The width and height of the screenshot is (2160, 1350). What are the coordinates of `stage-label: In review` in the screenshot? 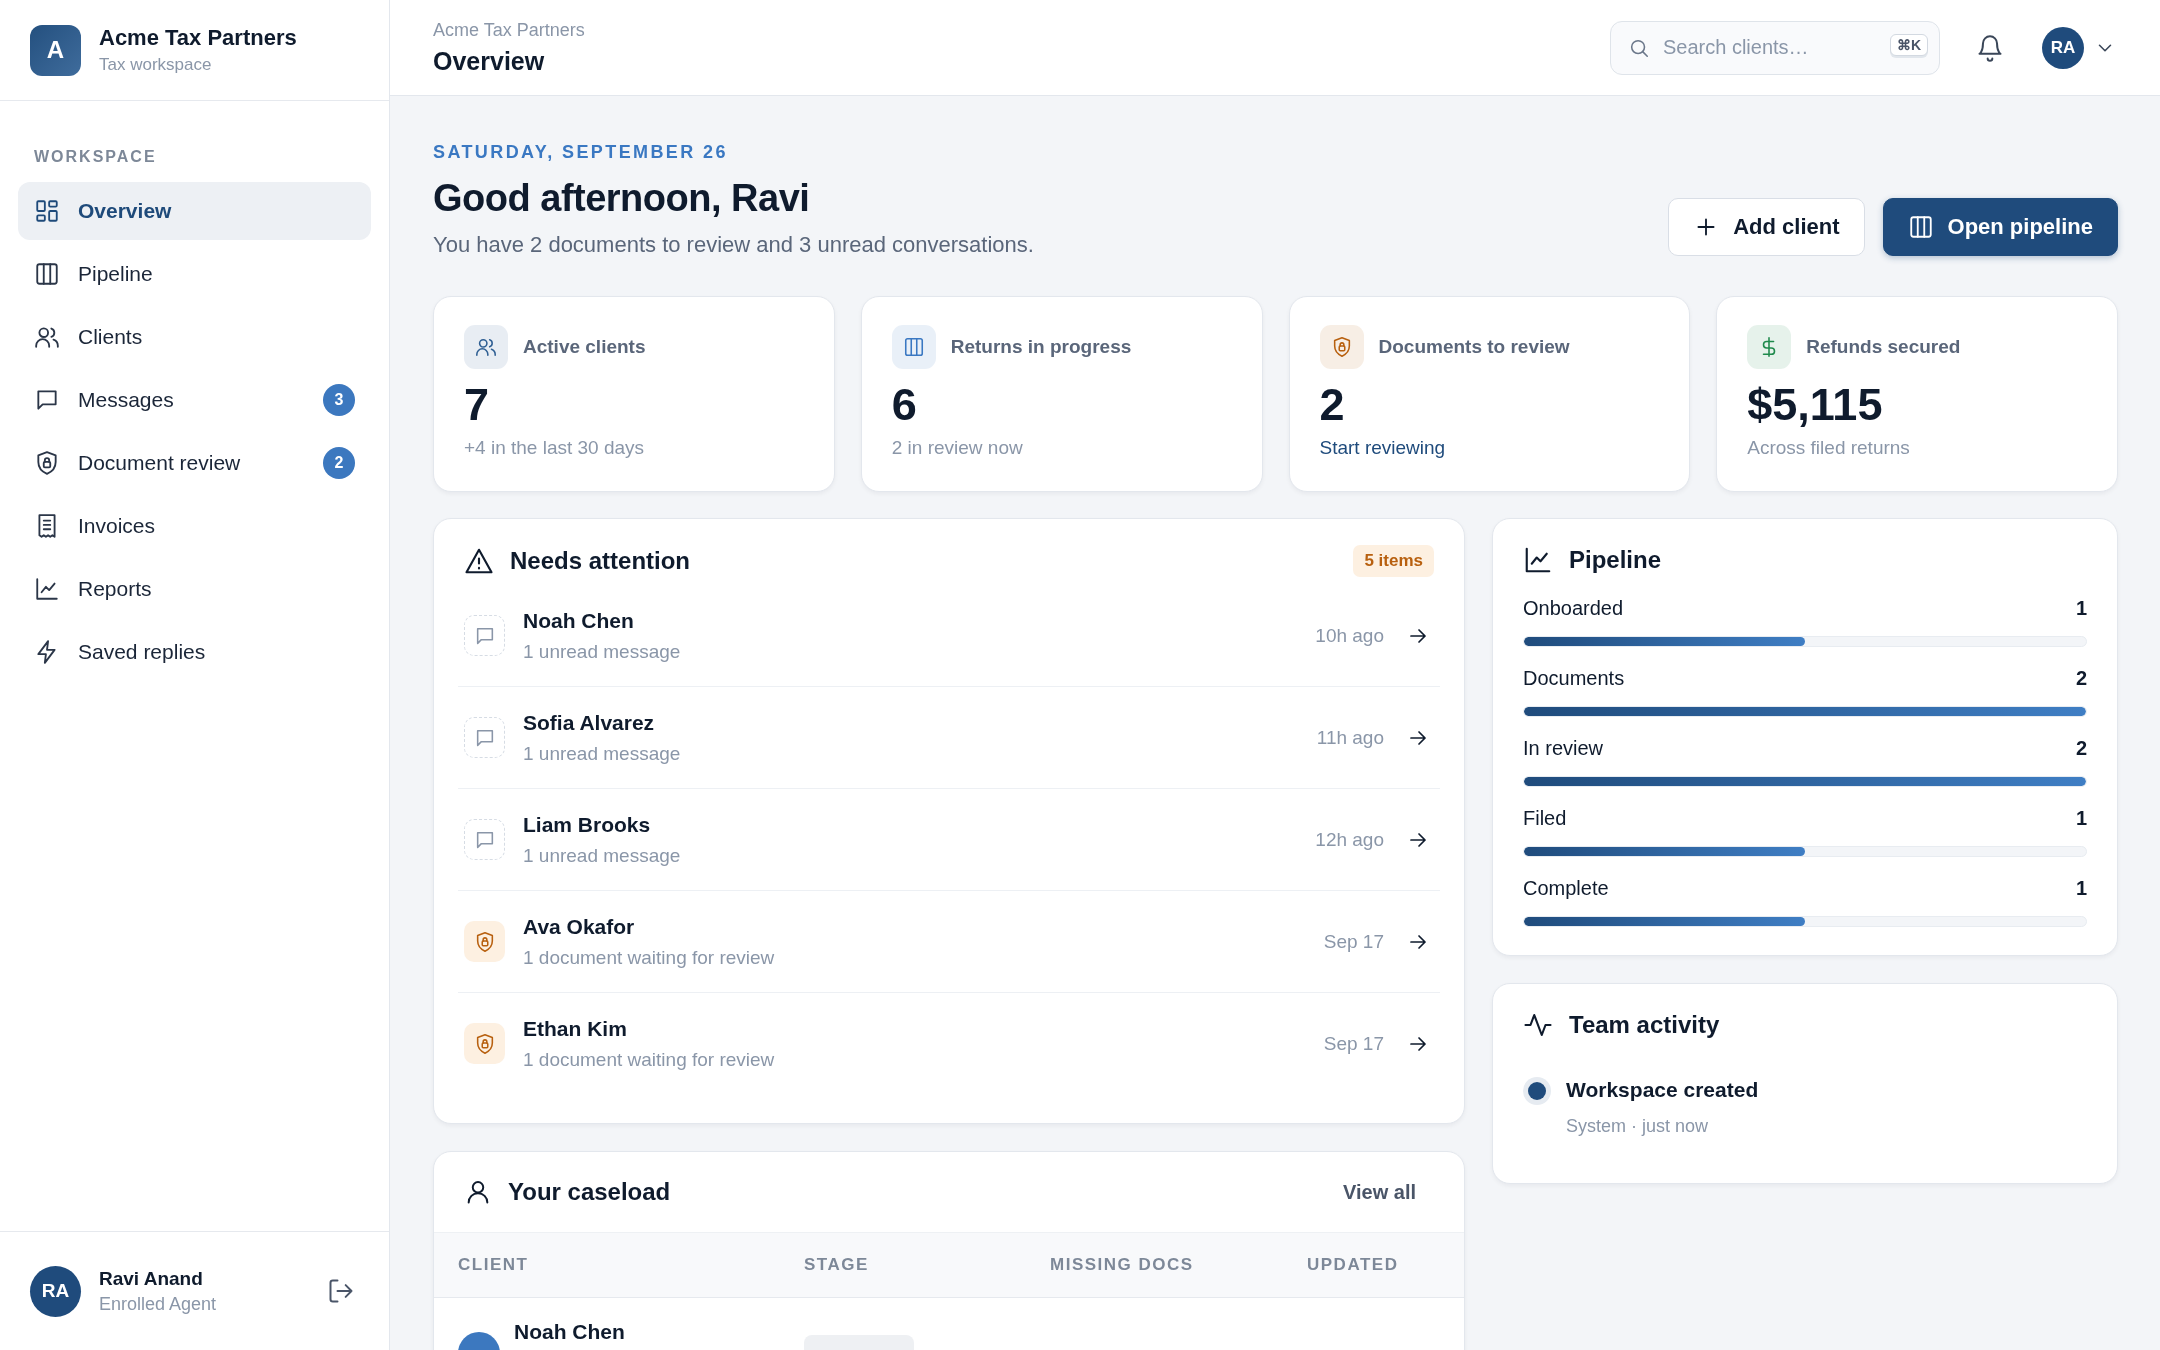 It's located at (1563, 748).